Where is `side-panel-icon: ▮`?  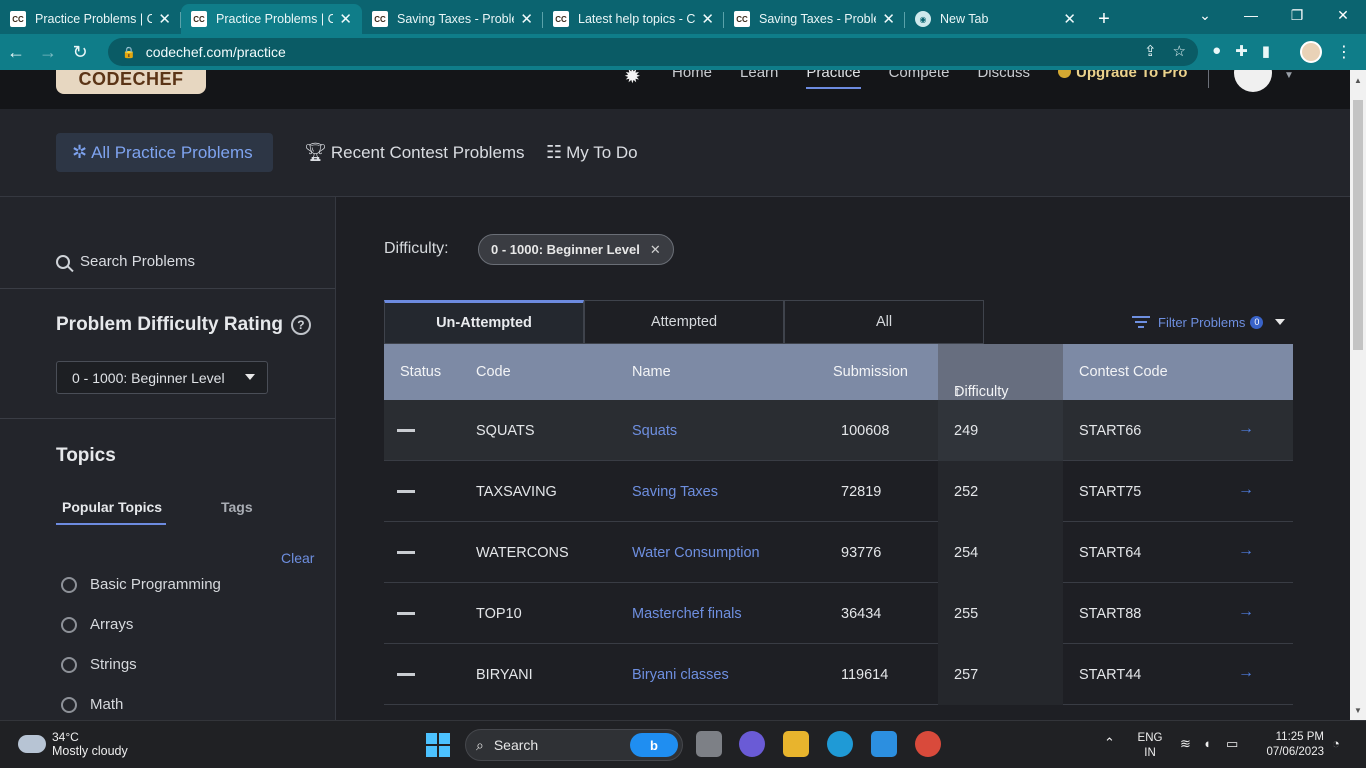 side-panel-icon: ▮ is located at coordinates (1266, 51).